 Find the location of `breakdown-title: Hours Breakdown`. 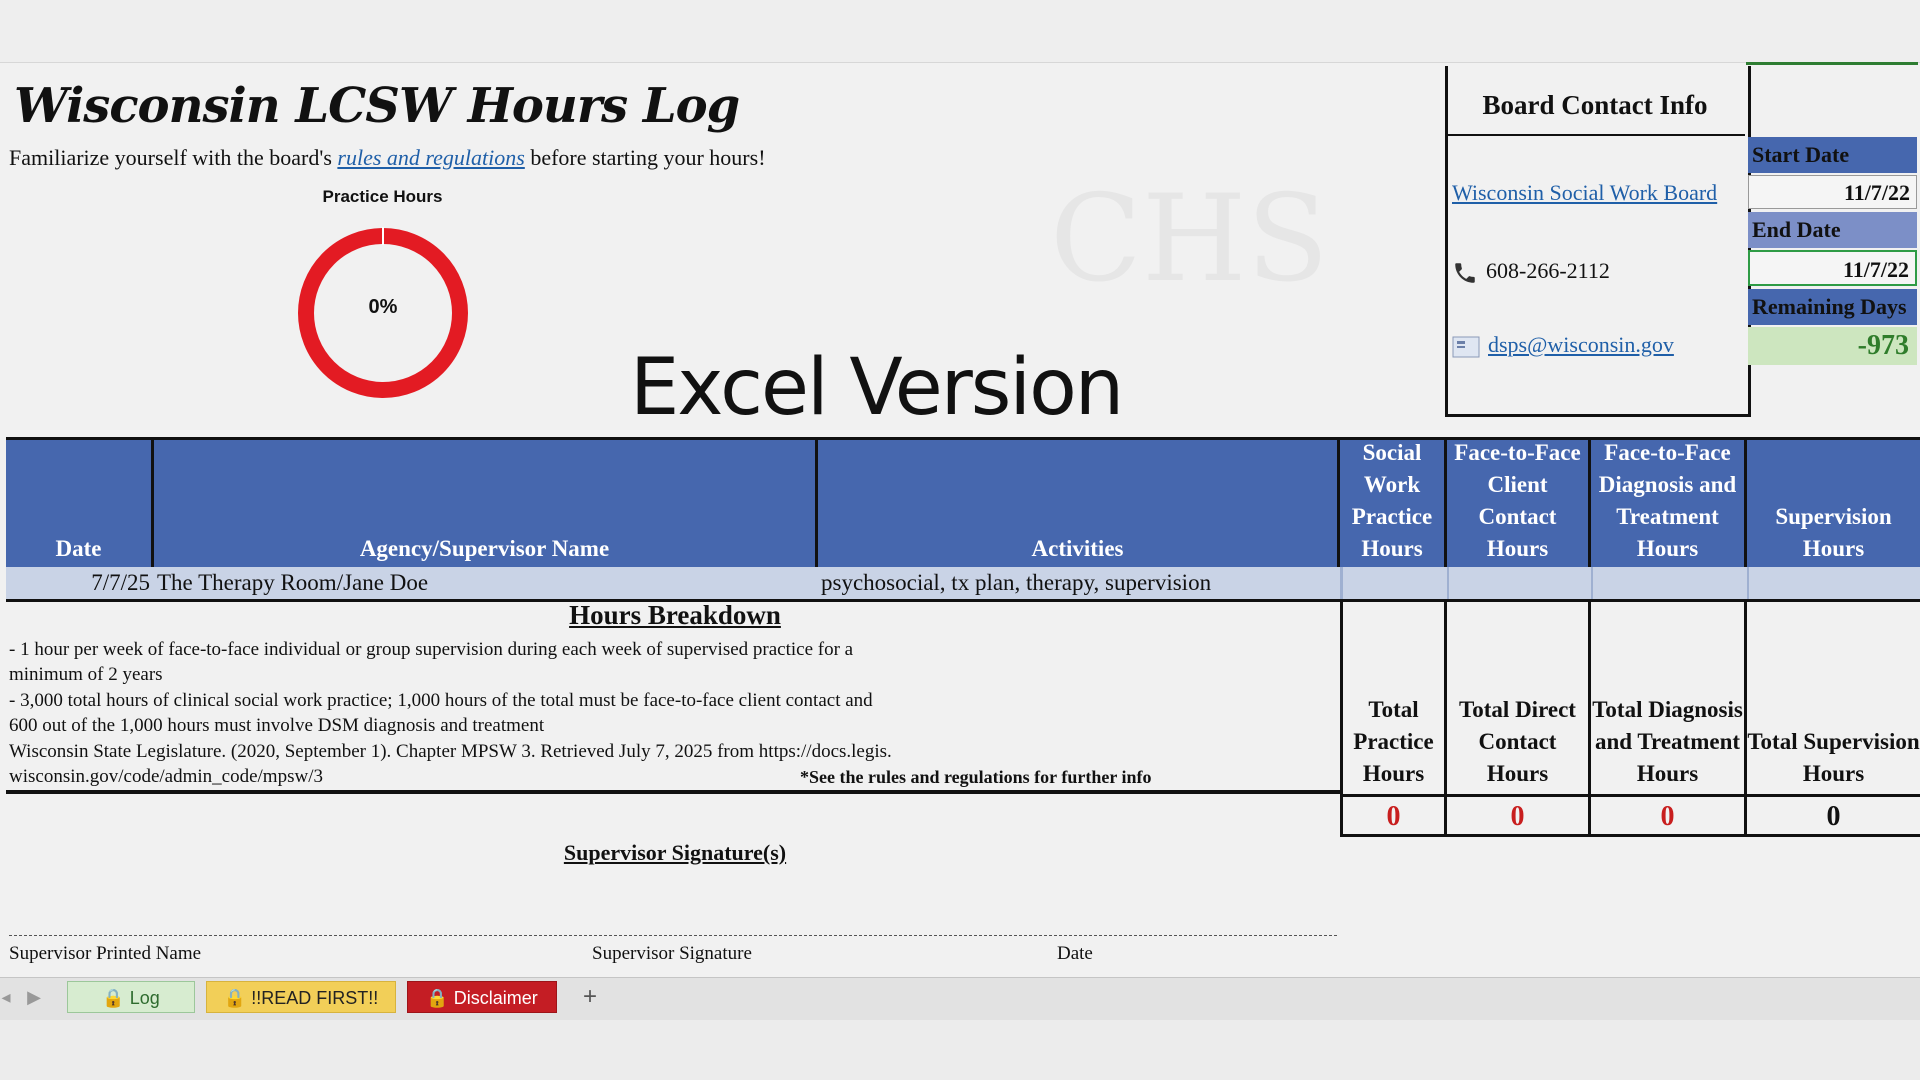

breakdown-title: Hours Breakdown is located at coordinates (675, 615).